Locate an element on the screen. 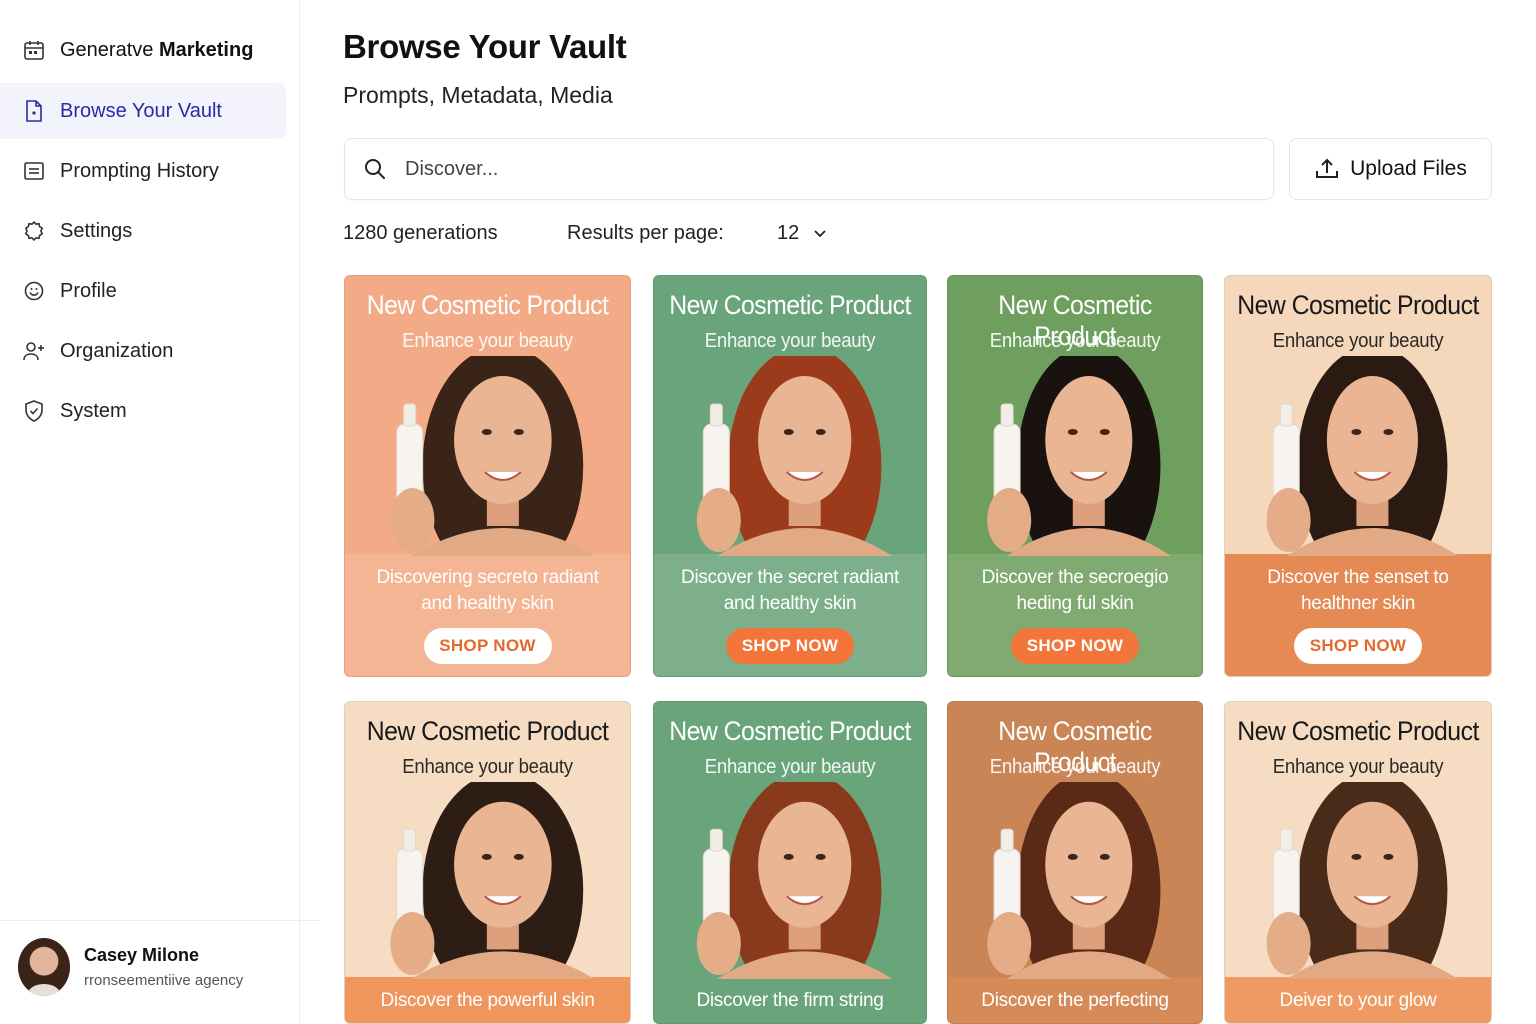 The height and width of the screenshot is (1024, 1536). sidebar-item-prompting-history: Prompting History is located at coordinates (143, 171).